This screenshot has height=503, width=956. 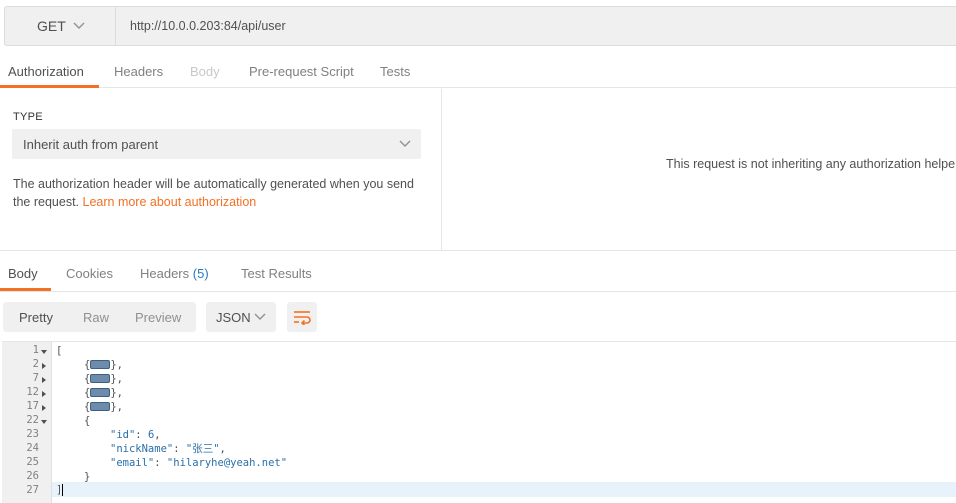 I want to click on line-number: 24, so click(x=32, y=448).